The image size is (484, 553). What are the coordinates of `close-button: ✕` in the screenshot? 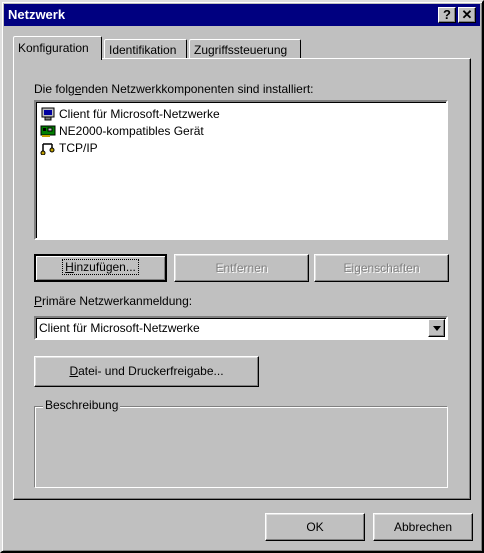 It's located at (467, 15).